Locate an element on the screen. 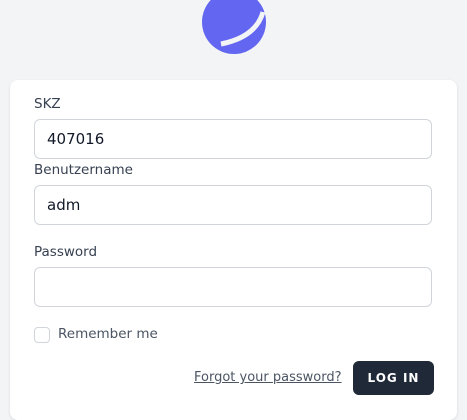 This screenshot has width=467, height=420. password-label: Password is located at coordinates (66, 252).